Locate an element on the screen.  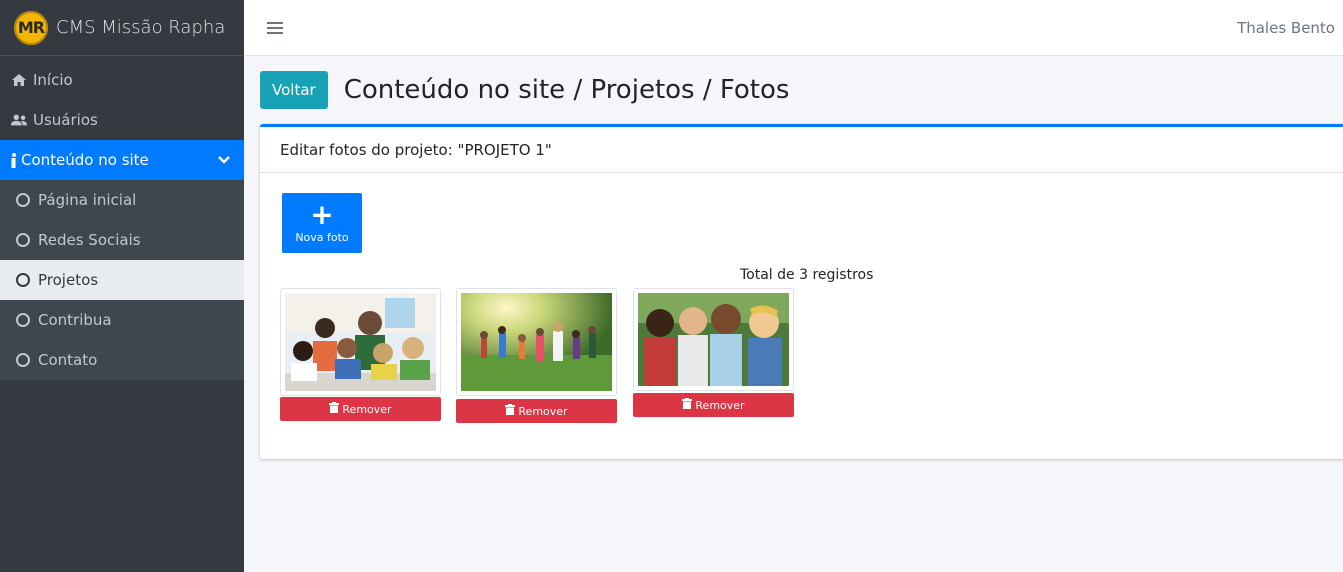
sidebar-item-conteudo: Conteúdo no site is located at coordinates (122, 160).